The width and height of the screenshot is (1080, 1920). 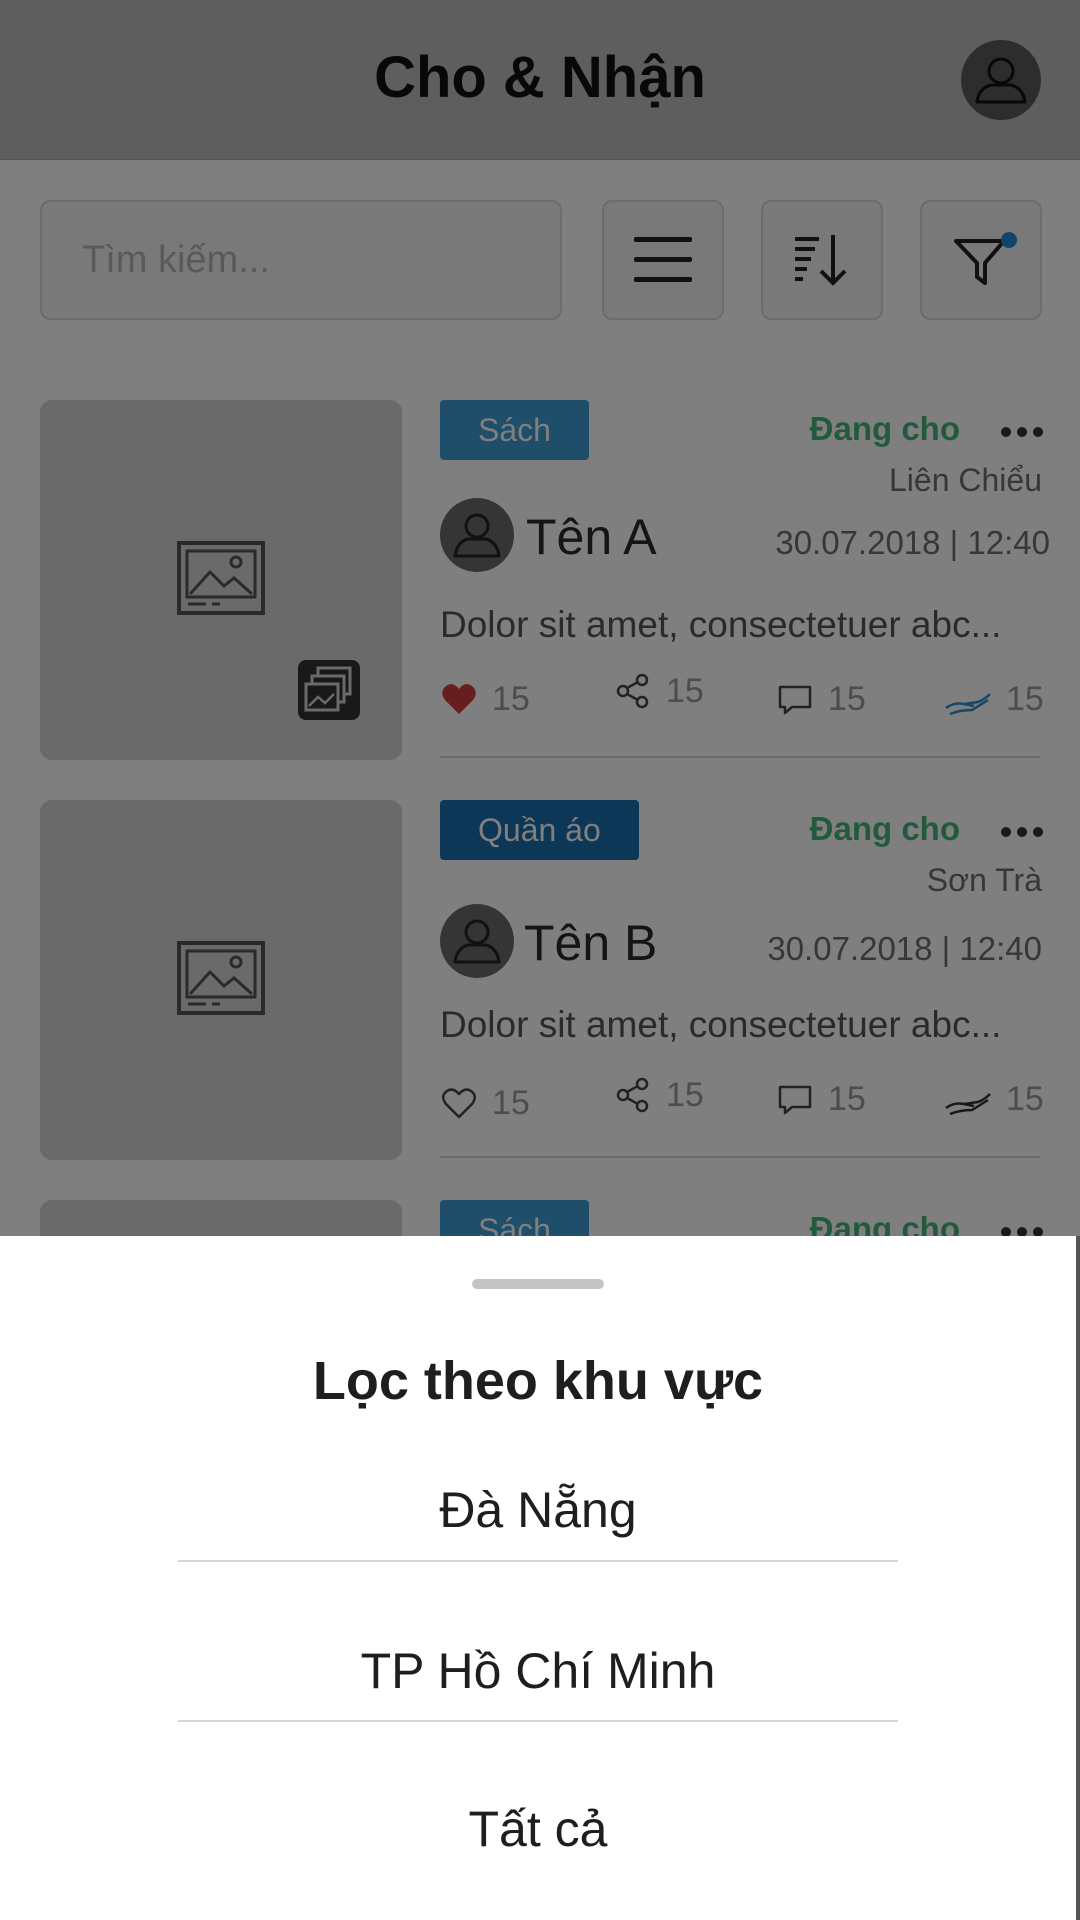 What do you see at coordinates (538, 1671) in the screenshot?
I see `region-option-ho-chi-minh: TP Hồ Chí Minh` at bounding box center [538, 1671].